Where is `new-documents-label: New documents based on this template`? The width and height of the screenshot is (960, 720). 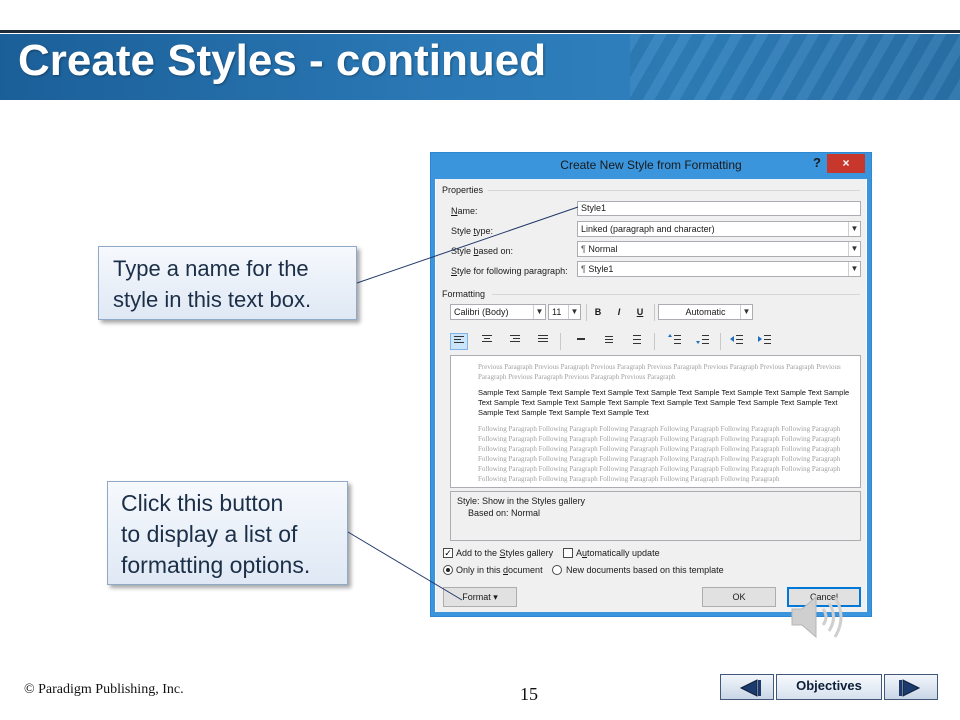 new-documents-label: New documents based on this template is located at coordinates (645, 570).